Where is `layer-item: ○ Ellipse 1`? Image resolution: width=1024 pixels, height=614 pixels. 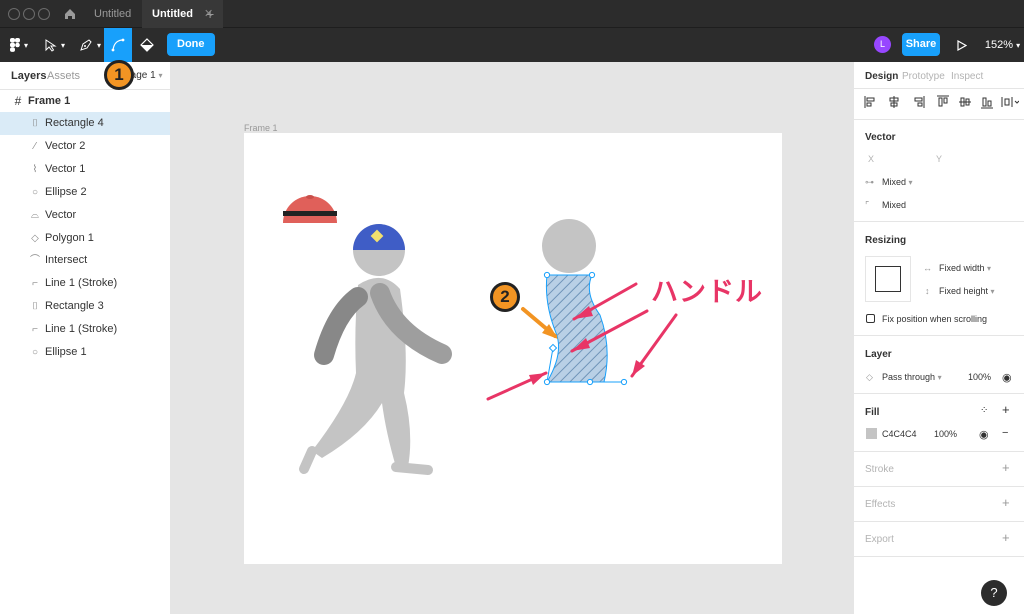
layer-item: ○ Ellipse 1 is located at coordinates (85, 352).